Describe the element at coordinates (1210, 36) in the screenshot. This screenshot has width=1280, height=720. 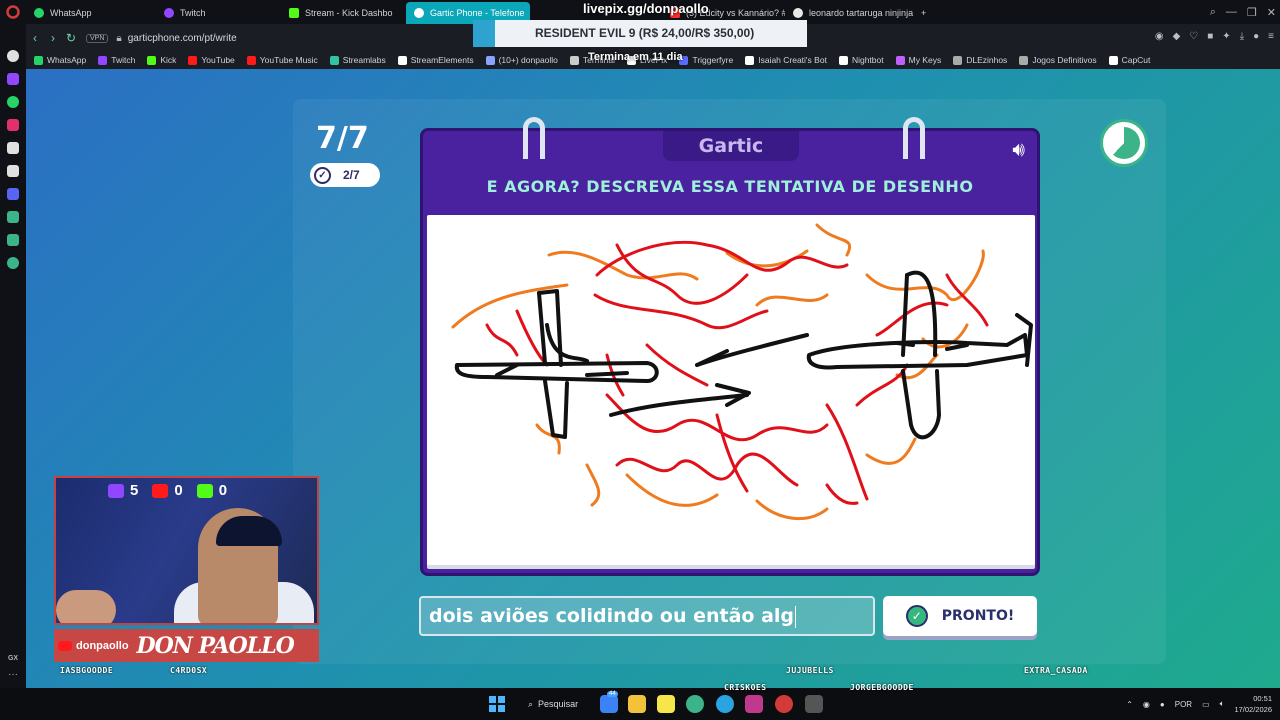
I see `extension-icon: ■` at that location.